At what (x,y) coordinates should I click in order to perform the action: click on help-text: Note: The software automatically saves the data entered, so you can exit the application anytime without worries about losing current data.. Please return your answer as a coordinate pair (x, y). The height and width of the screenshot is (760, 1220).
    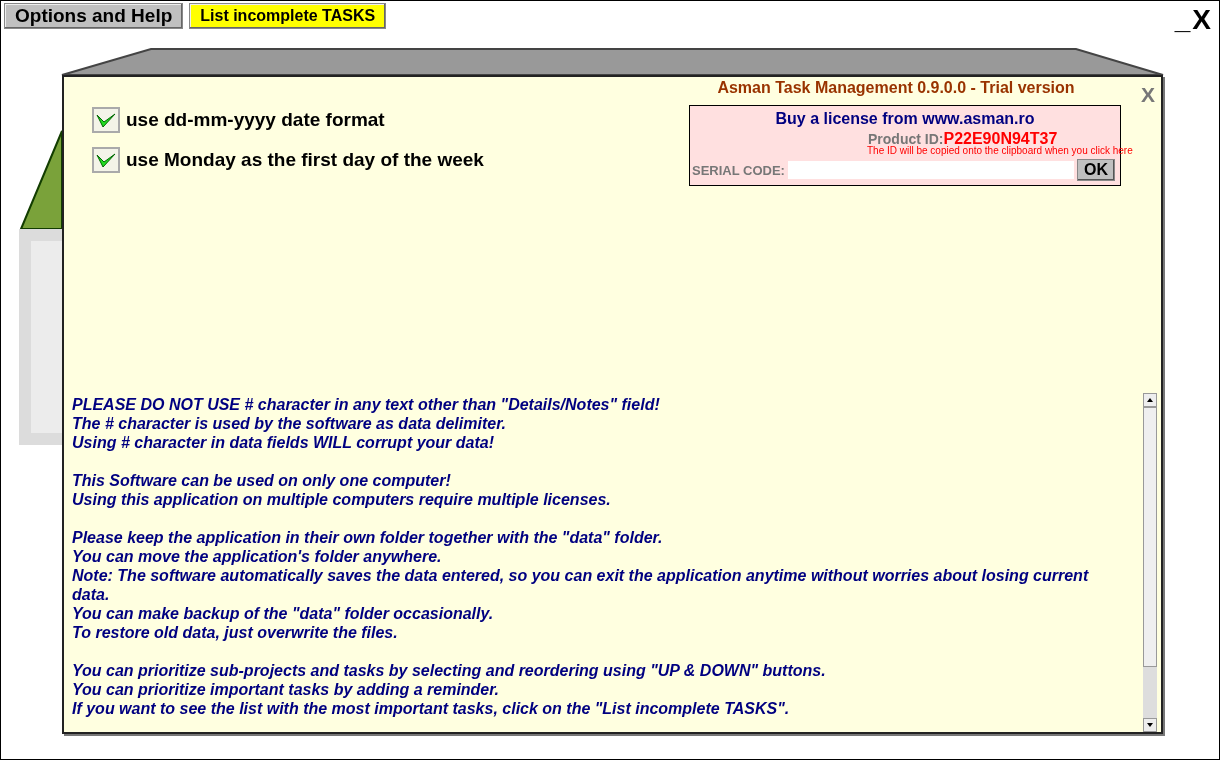
    Looking at the image, I should click on (581, 585).